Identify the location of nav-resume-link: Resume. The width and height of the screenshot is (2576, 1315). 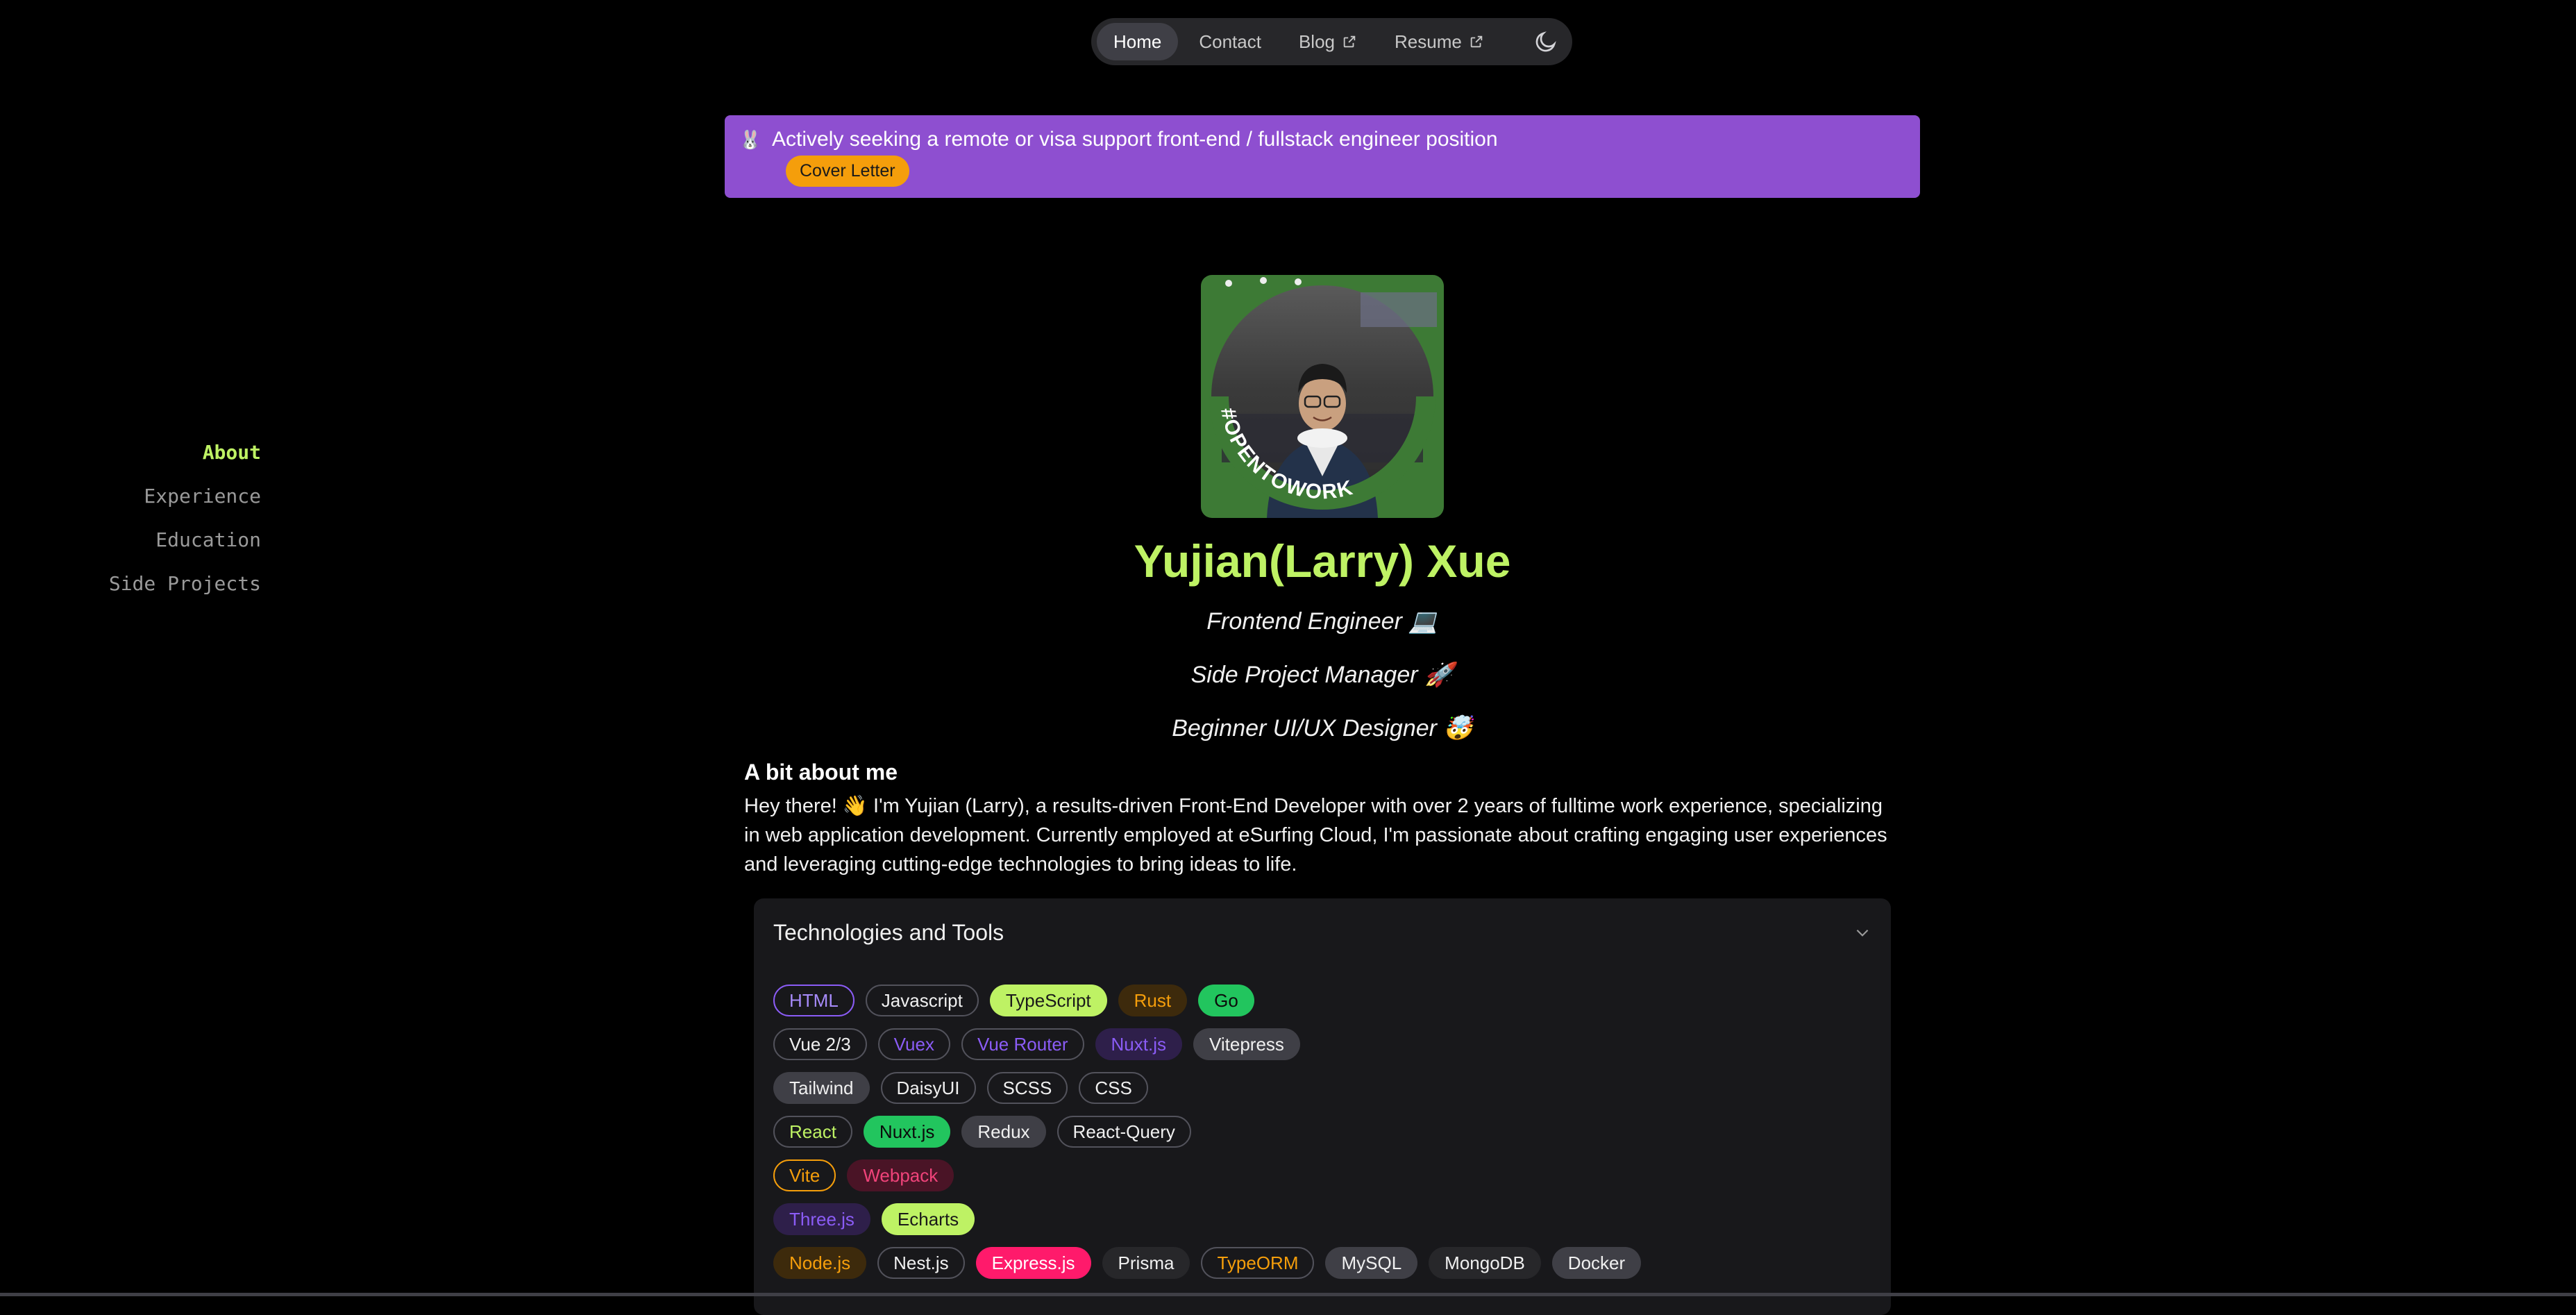
(1439, 42).